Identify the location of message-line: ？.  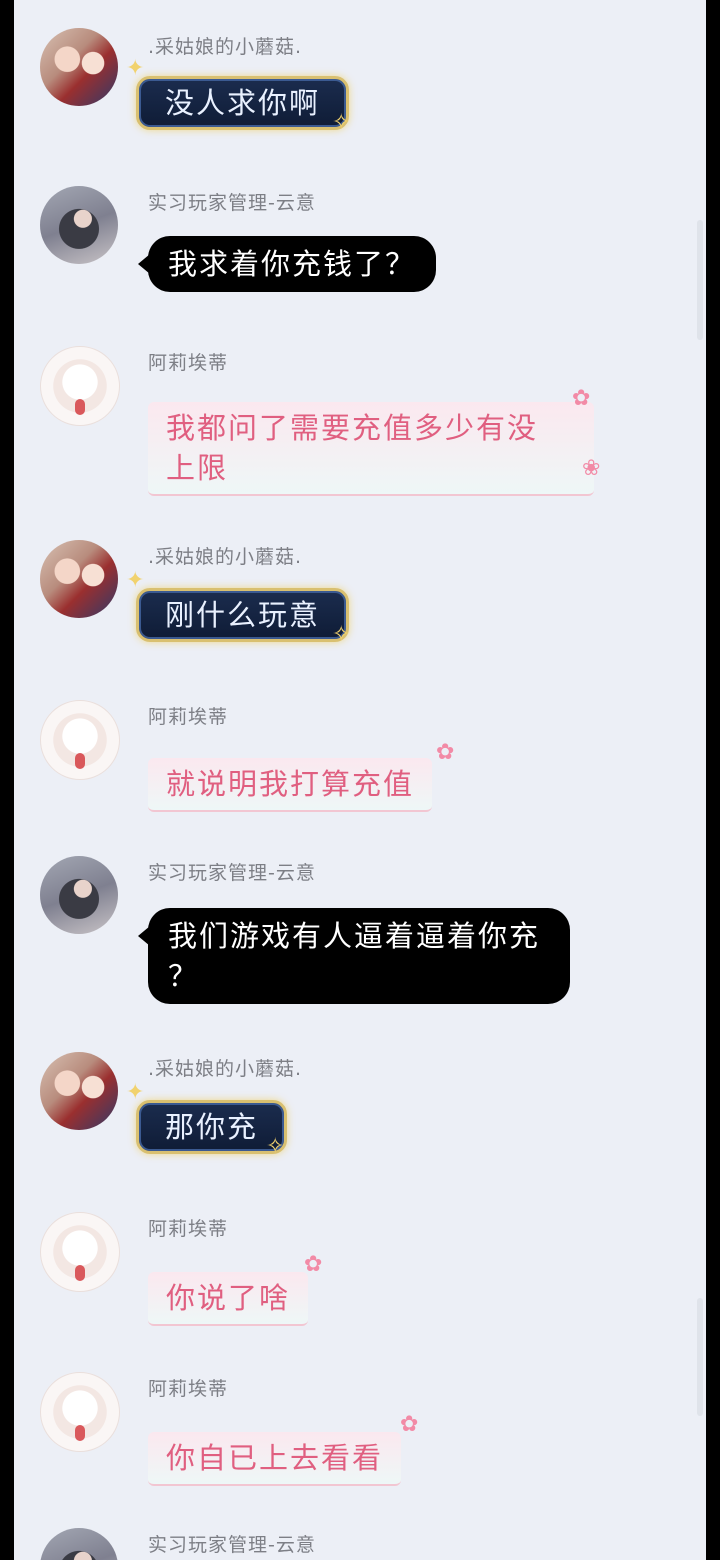
(184, 976).